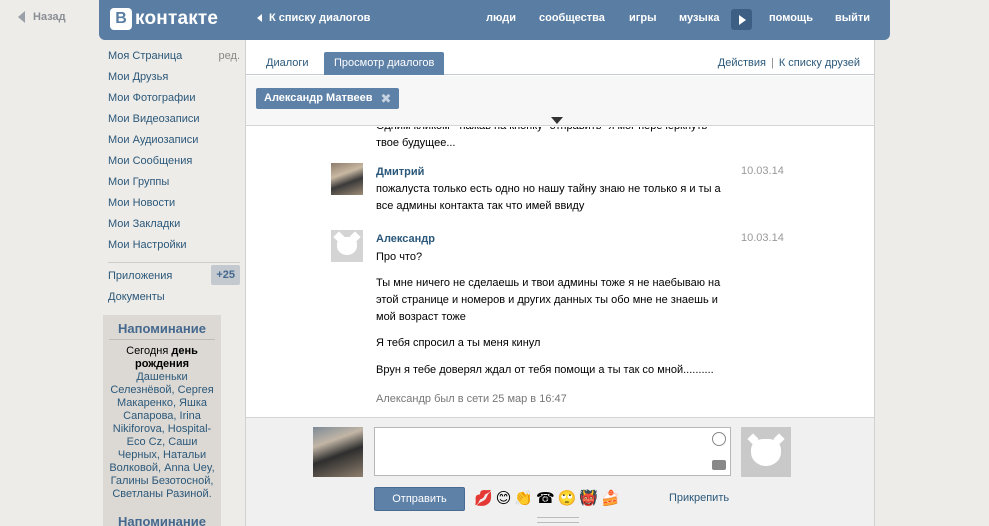  I want to click on sidebar-item-documents: Документы, so click(174, 299).